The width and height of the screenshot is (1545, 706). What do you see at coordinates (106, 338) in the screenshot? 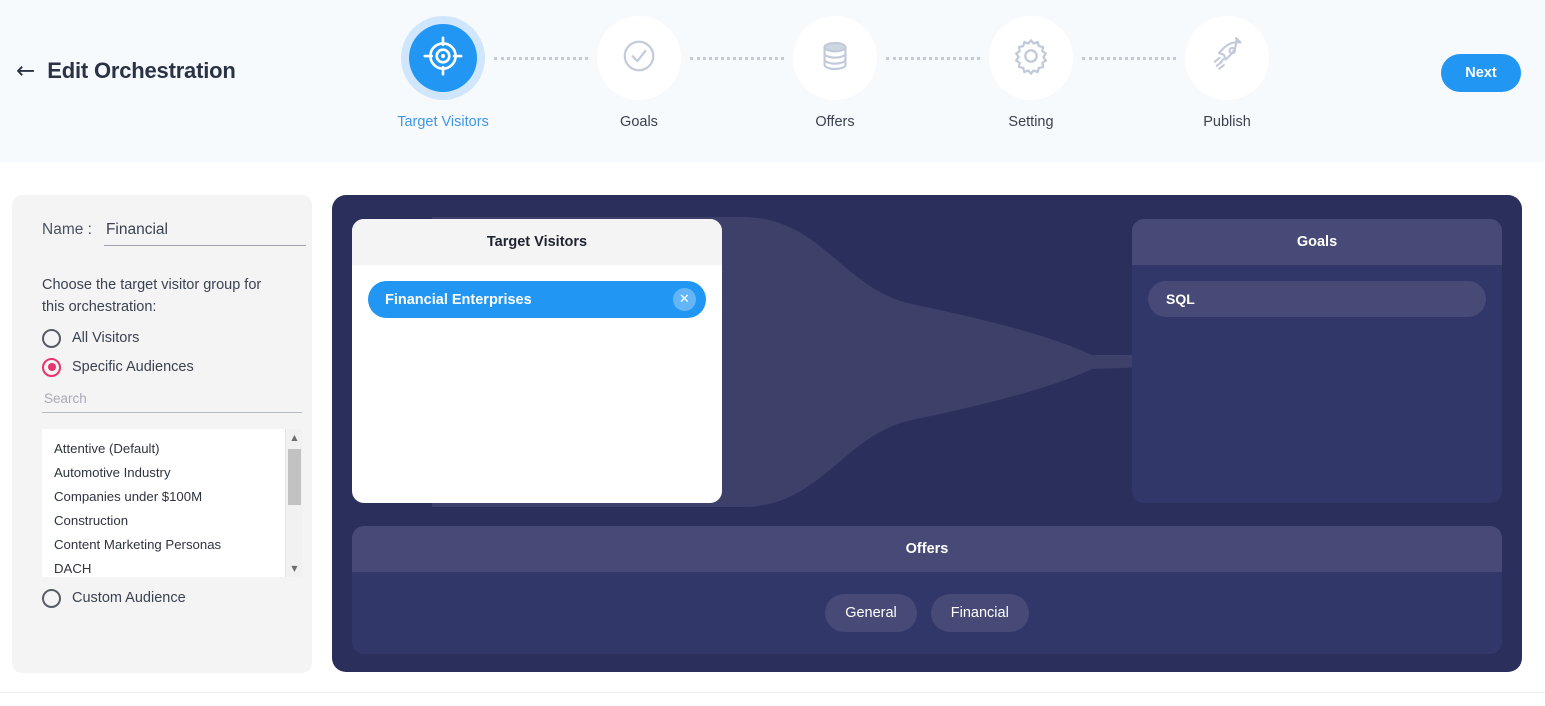
I see `radio-label-all-visitors: All Visitors` at bounding box center [106, 338].